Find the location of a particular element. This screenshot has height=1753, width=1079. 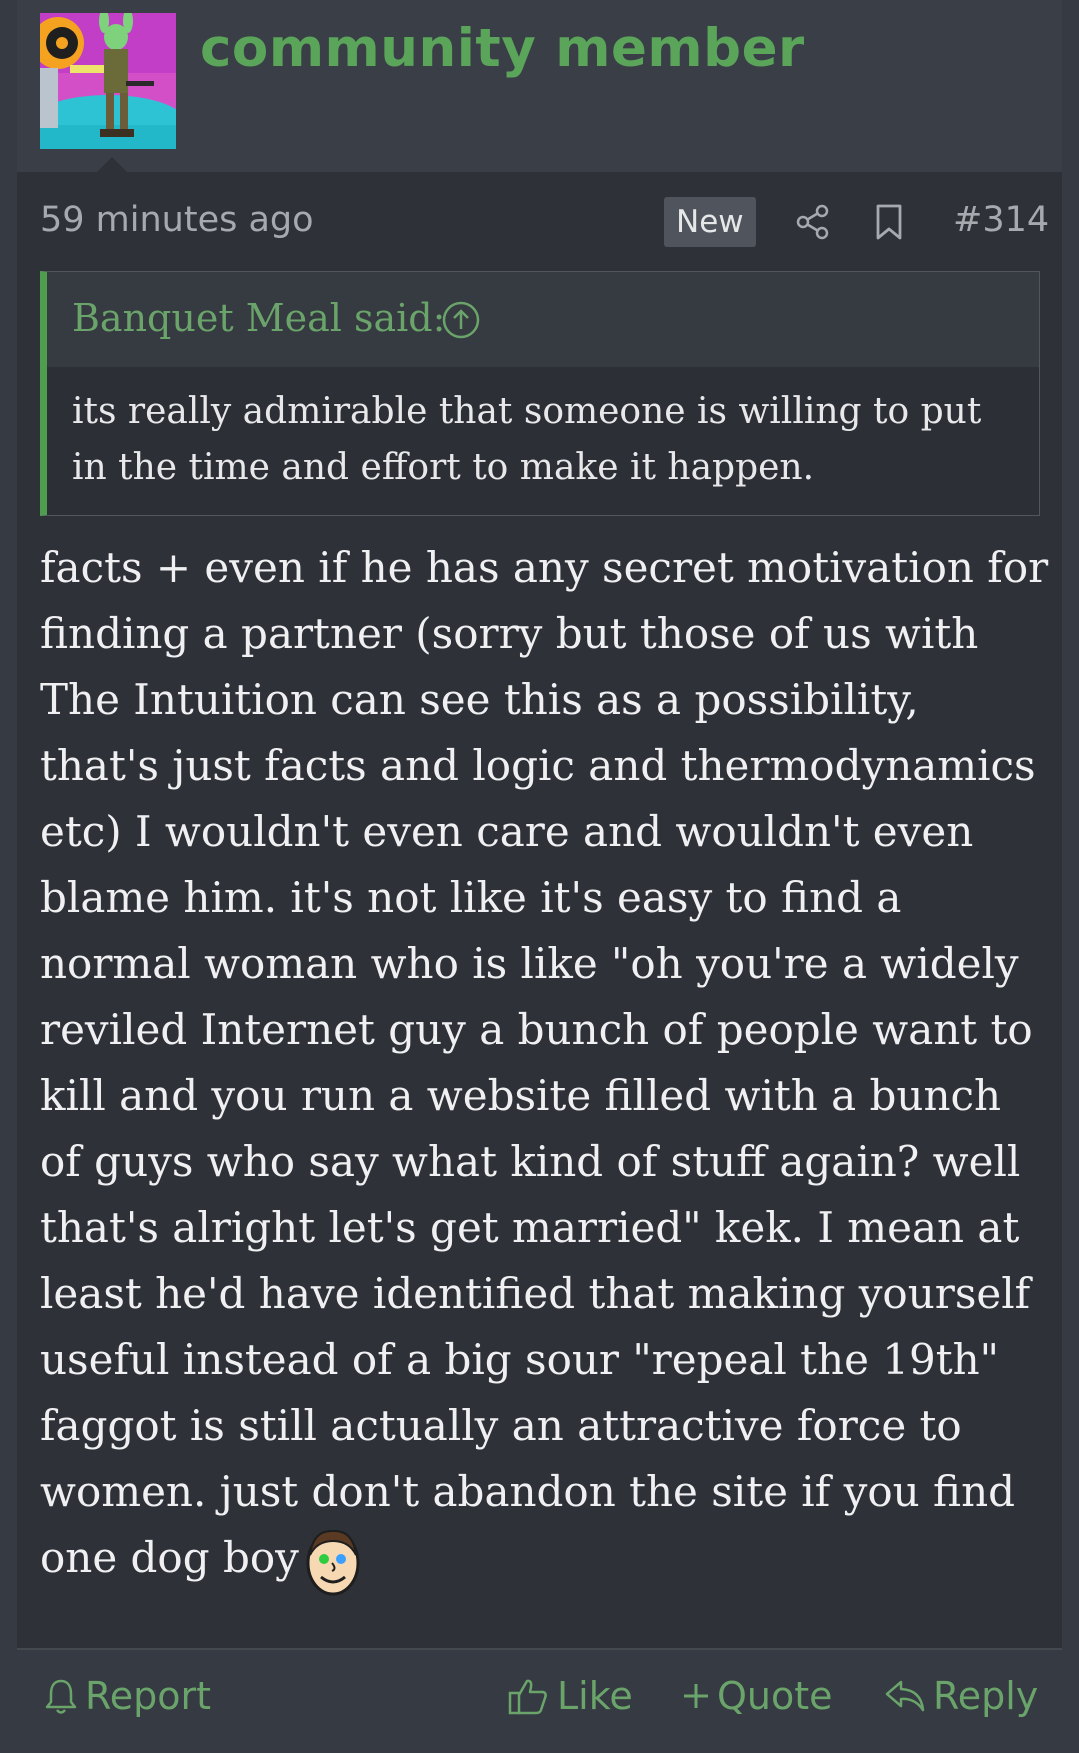

report-label: Report is located at coordinates (148, 1696).